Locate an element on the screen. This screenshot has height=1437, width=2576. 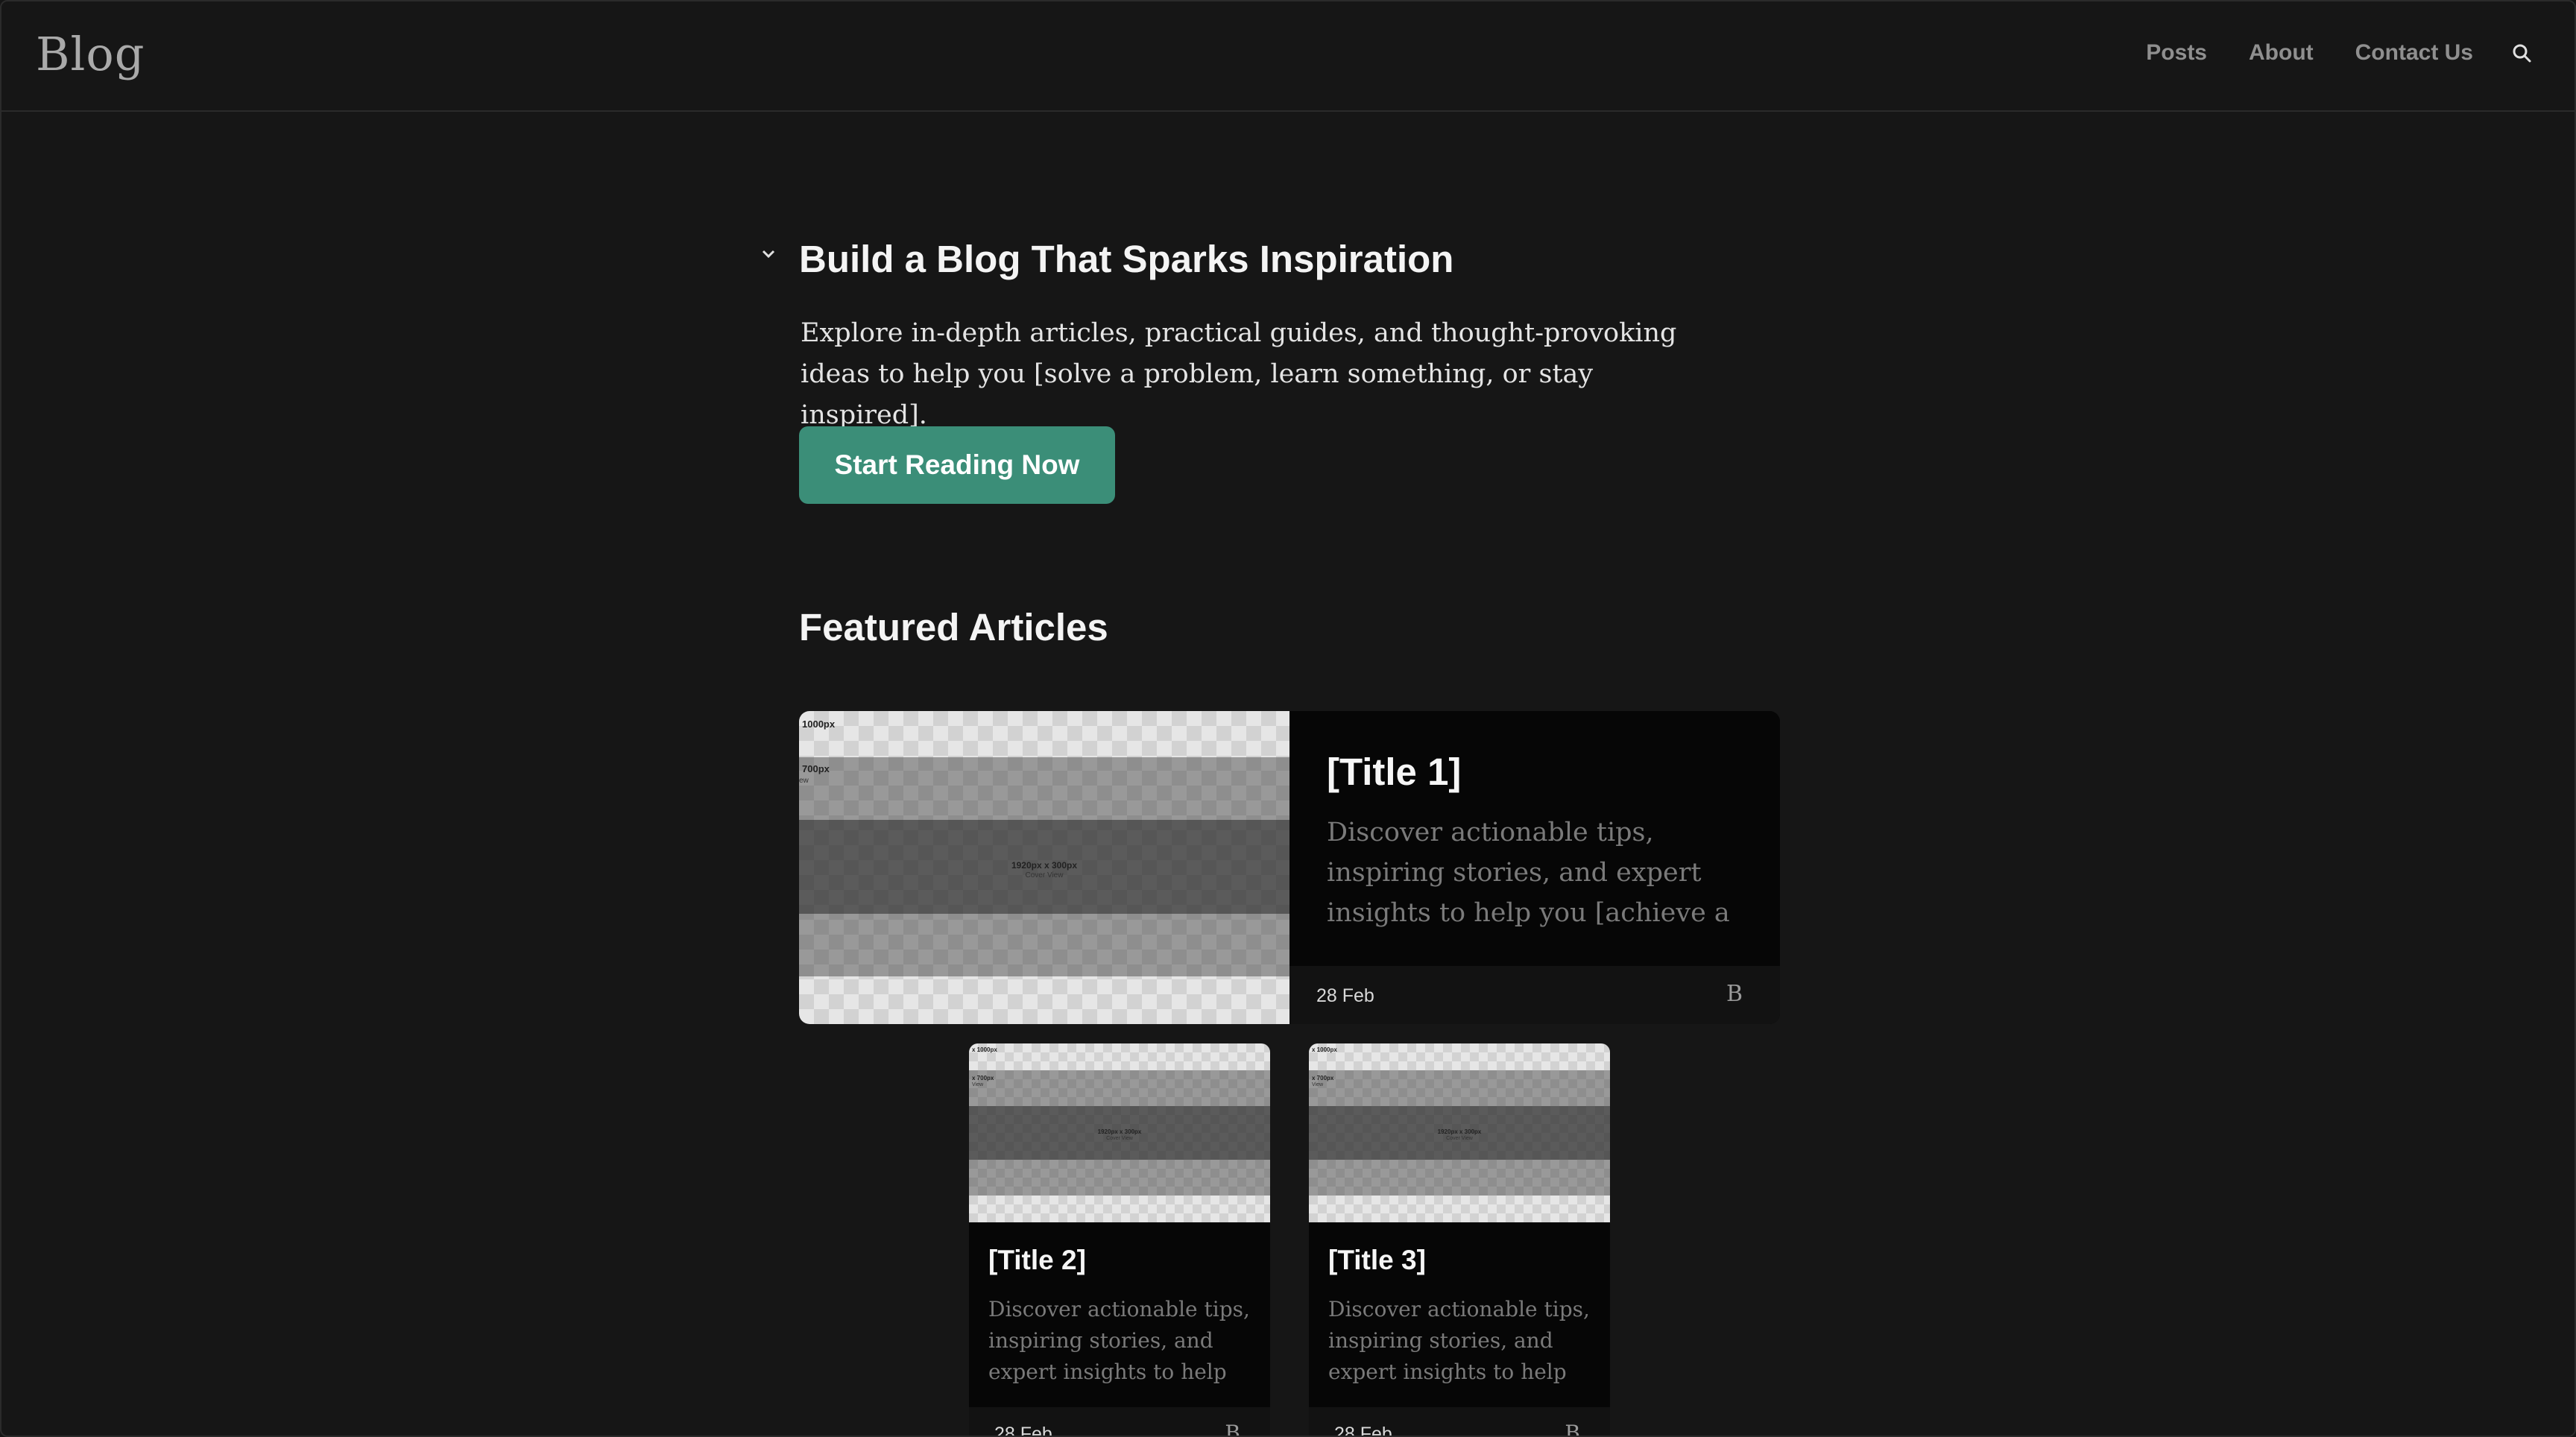
nav-link-posts: Posts is located at coordinates (2176, 53).